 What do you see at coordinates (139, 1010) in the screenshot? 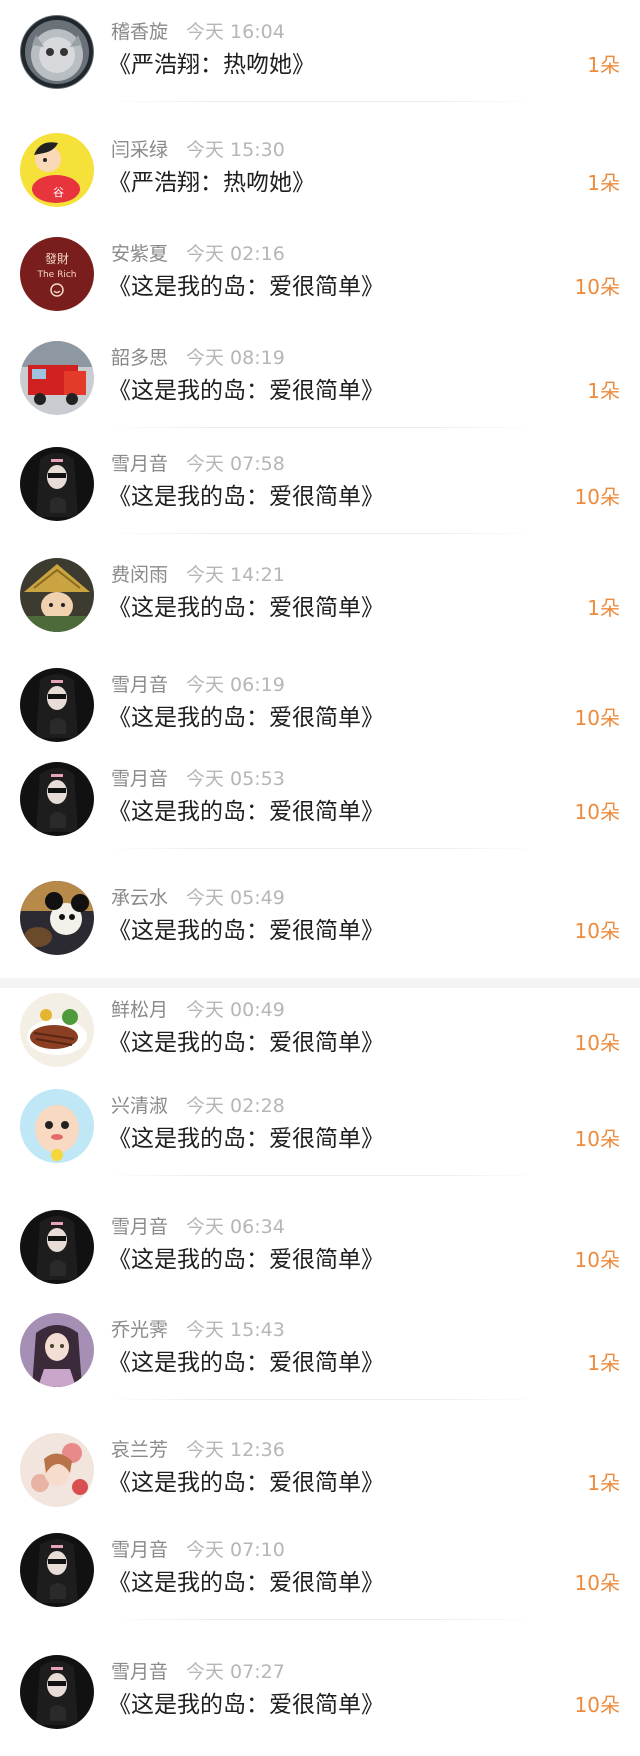
I see `sender-name: 鲜松月` at bounding box center [139, 1010].